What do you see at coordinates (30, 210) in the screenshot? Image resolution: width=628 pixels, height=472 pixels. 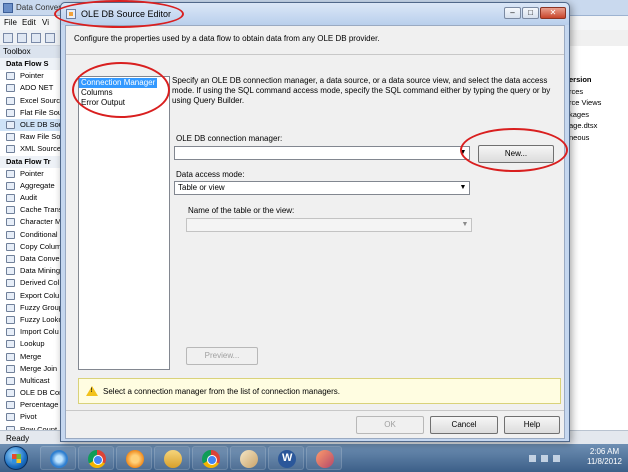 I see `toolbox-item: Cache Trans` at bounding box center [30, 210].